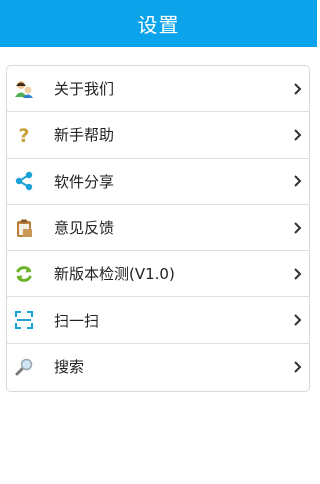 The height and width of the screenshot is (484, 320). Describe the element at coordinates (158, 89) in the screenshot. I see `menu-item-about: 关于我们` at that location.